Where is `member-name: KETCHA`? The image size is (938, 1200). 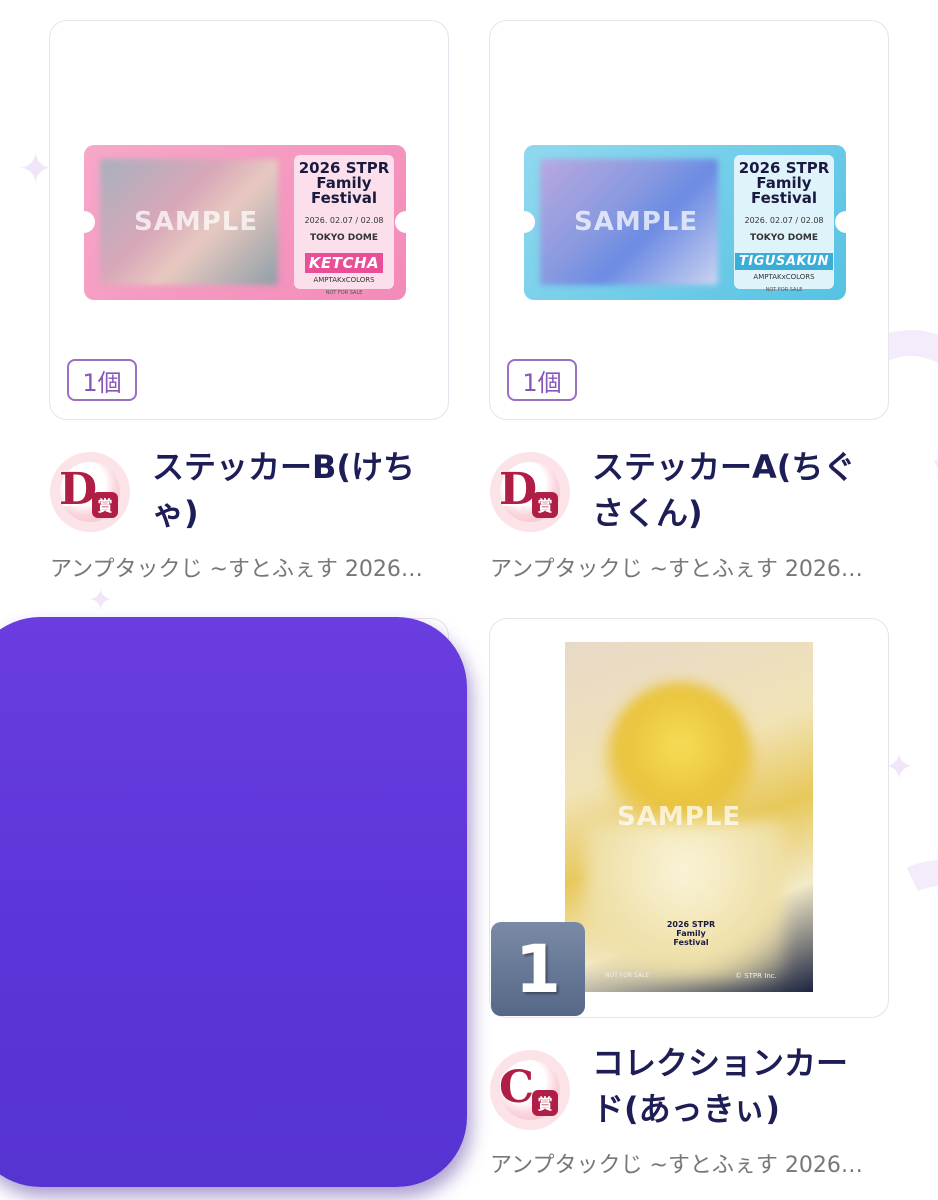 member-name: KETCHA is located at coordinates (344, 263).